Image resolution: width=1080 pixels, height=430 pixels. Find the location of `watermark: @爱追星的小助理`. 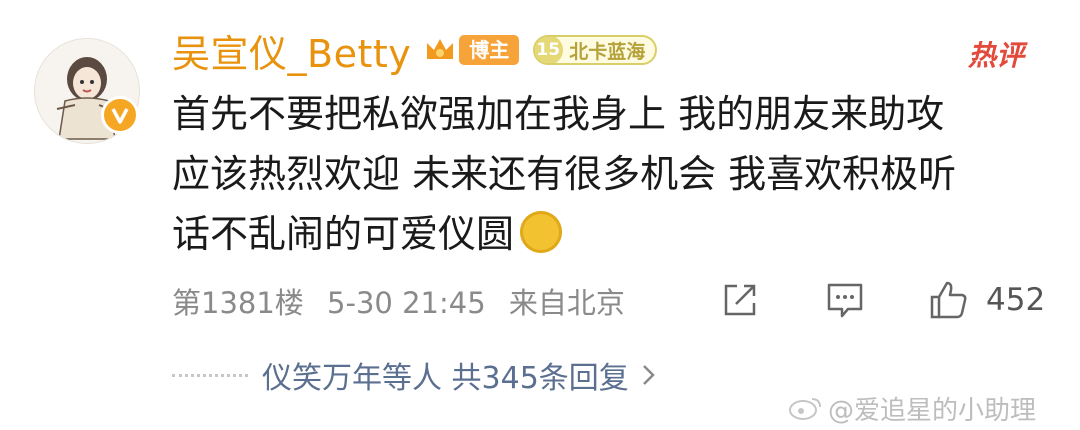

watermark: @爱追星的小助理 is located at coordinates (912, 408).